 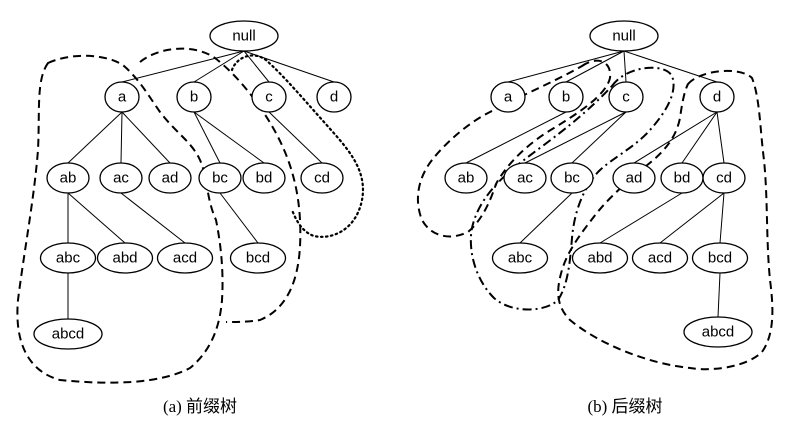 I want to click on edge-bc-abc, so click(x=546, y=218).